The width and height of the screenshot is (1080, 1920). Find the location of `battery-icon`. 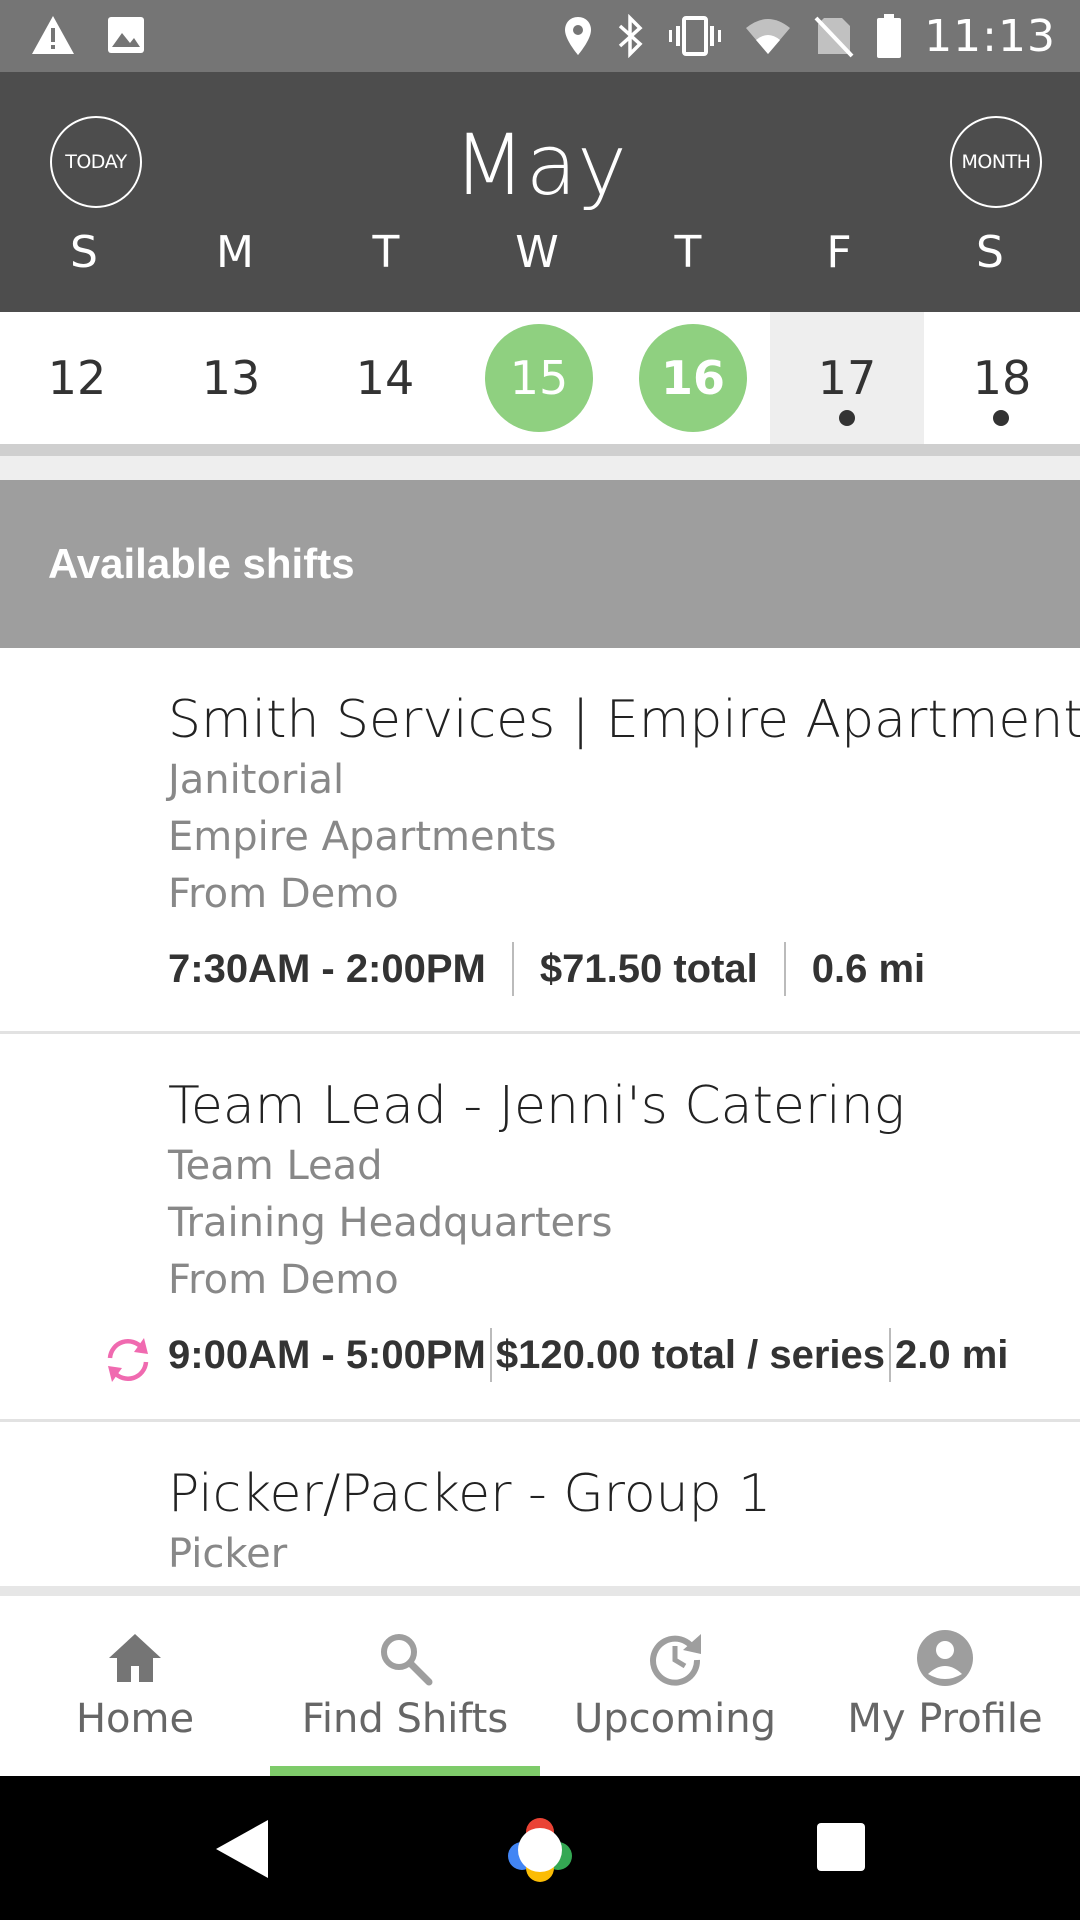

battery-icon is located at coordinates (889, 36).